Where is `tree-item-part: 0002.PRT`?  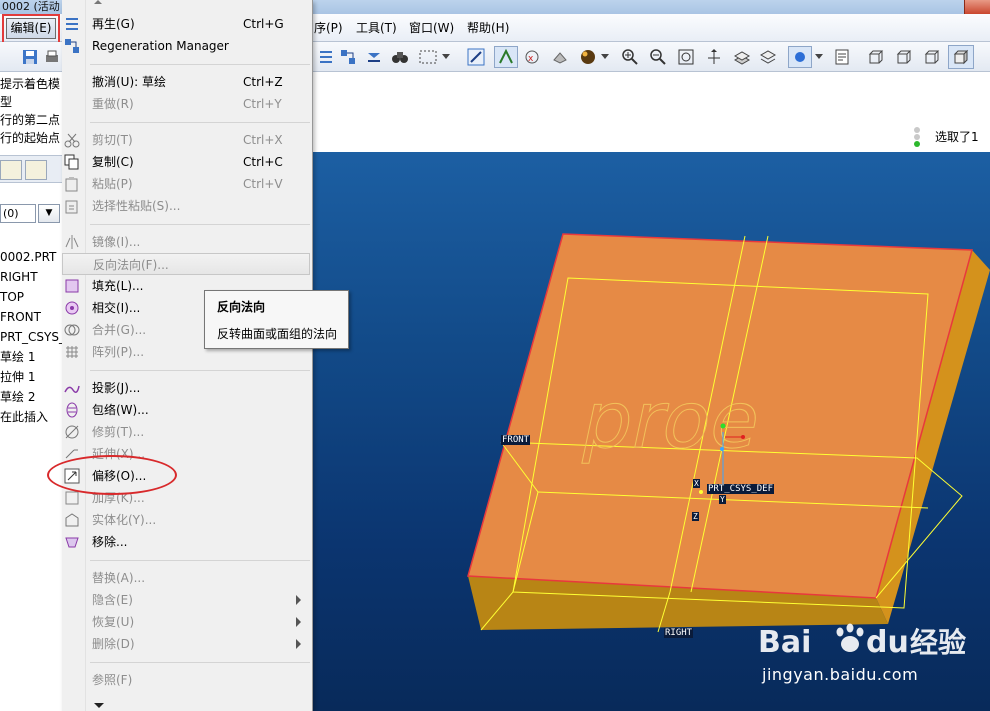
tree-item-part: 0002.PRT is located at coordinates (31, 258).